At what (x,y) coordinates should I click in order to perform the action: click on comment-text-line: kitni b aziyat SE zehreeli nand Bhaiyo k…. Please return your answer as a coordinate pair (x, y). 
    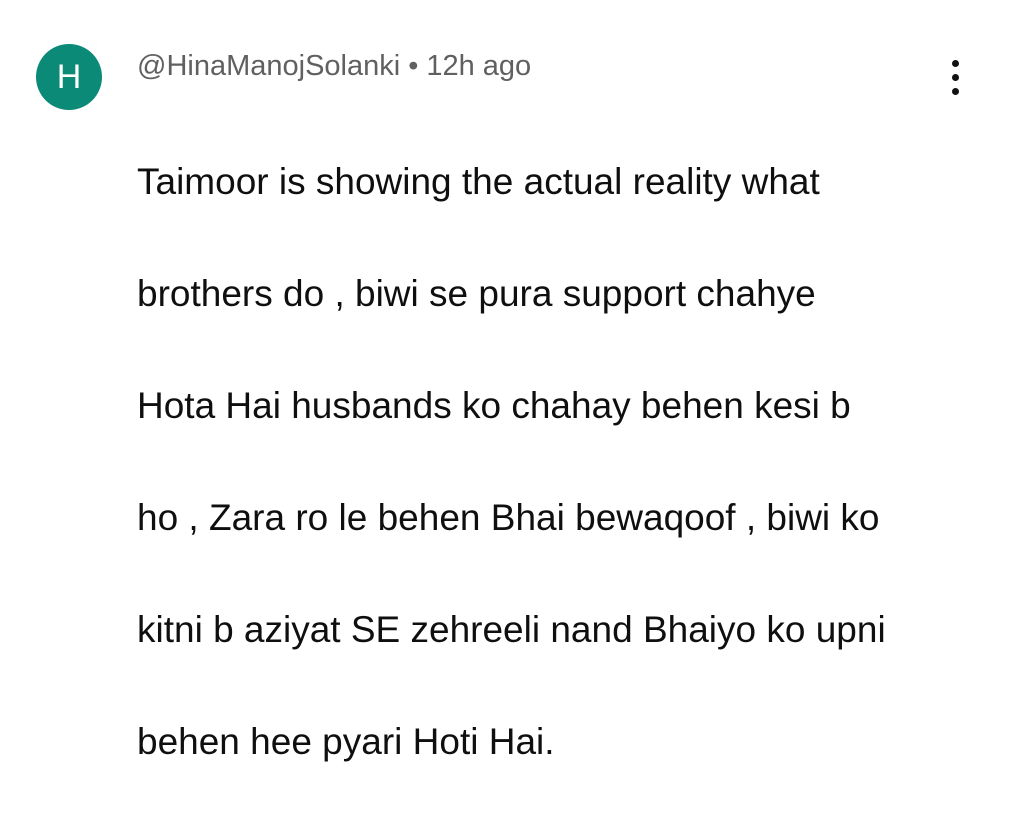
    Looking at the image, I should click on (511, 629).